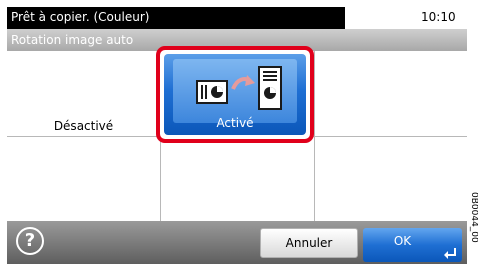 The image size is (478, 264). I want to click on option-label: Activé, so click(235, 123).